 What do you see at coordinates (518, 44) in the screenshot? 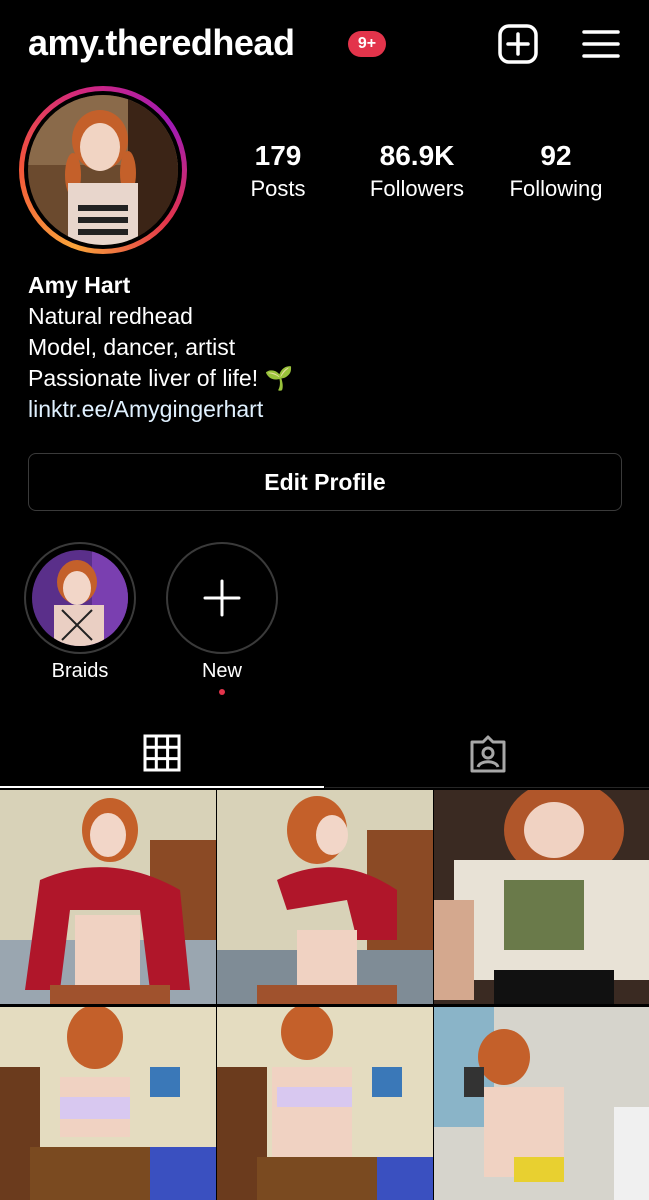
I see `plus-square-icon` at bounding box center [518, 44].